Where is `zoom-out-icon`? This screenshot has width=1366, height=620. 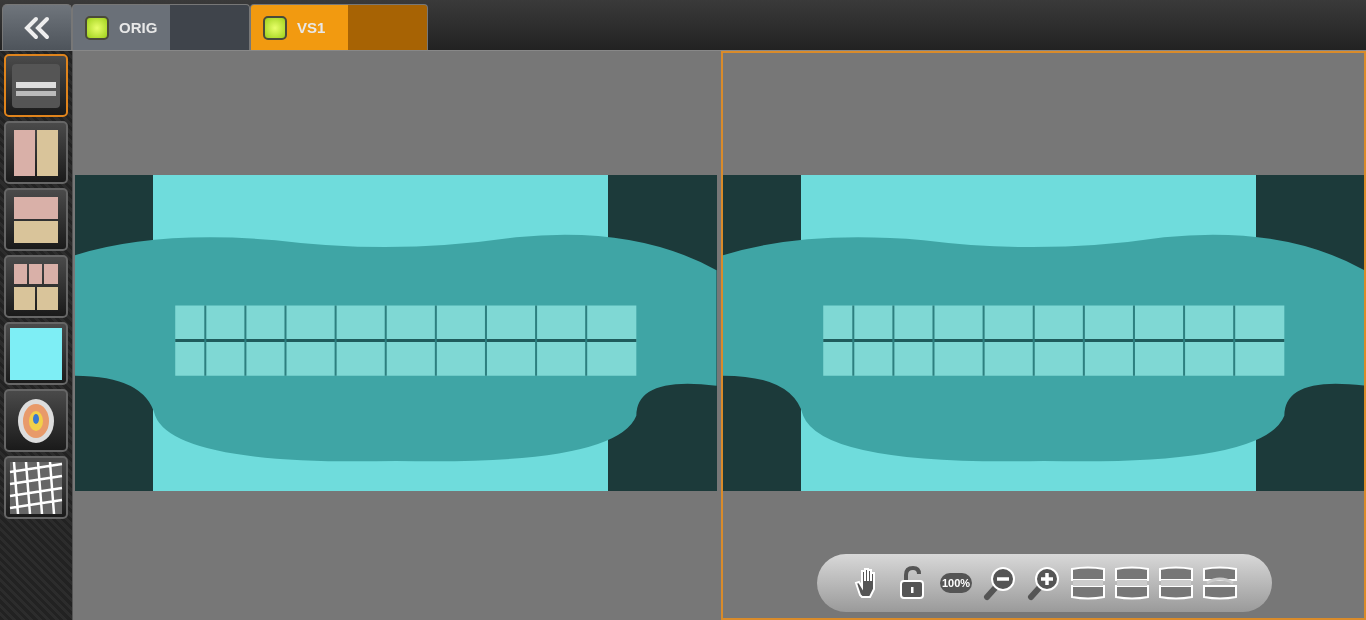 zoom-out-icon is located at coordinates (1000, 583).